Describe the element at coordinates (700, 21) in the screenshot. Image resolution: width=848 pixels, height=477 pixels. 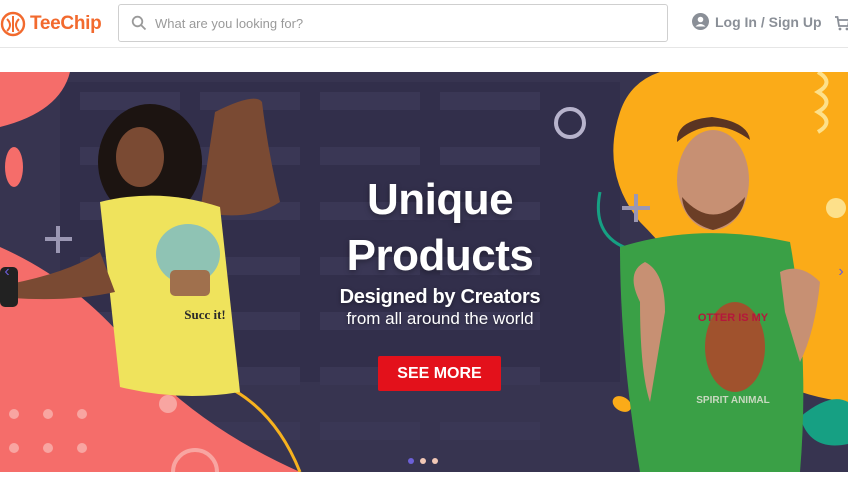
I see `user-icon` at that location.